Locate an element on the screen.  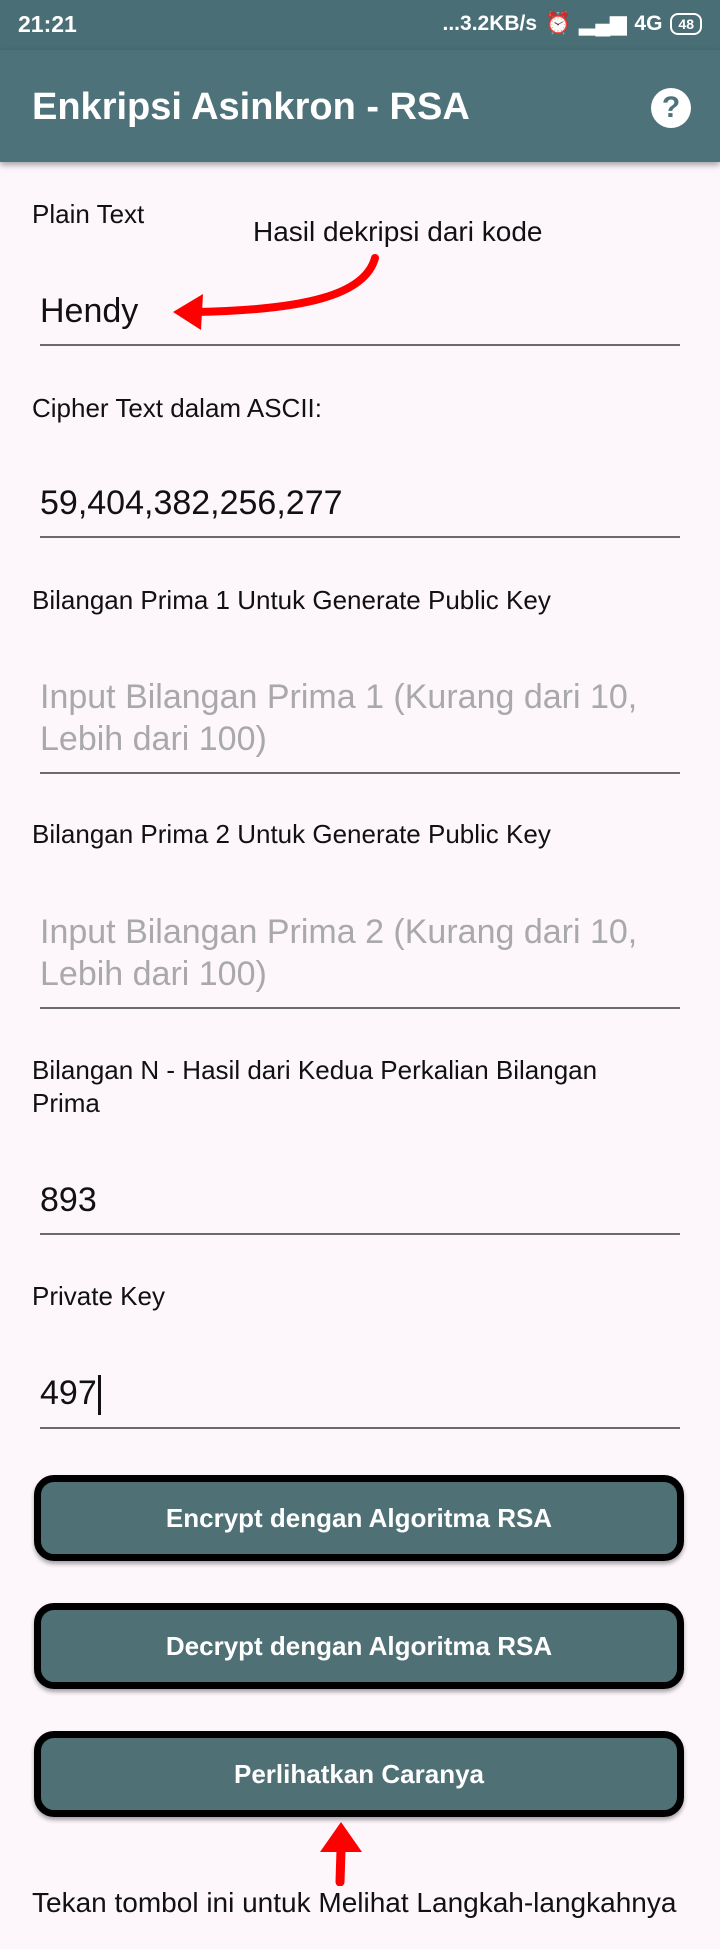
n-input: 893 is located at coordinates (360, 1207).